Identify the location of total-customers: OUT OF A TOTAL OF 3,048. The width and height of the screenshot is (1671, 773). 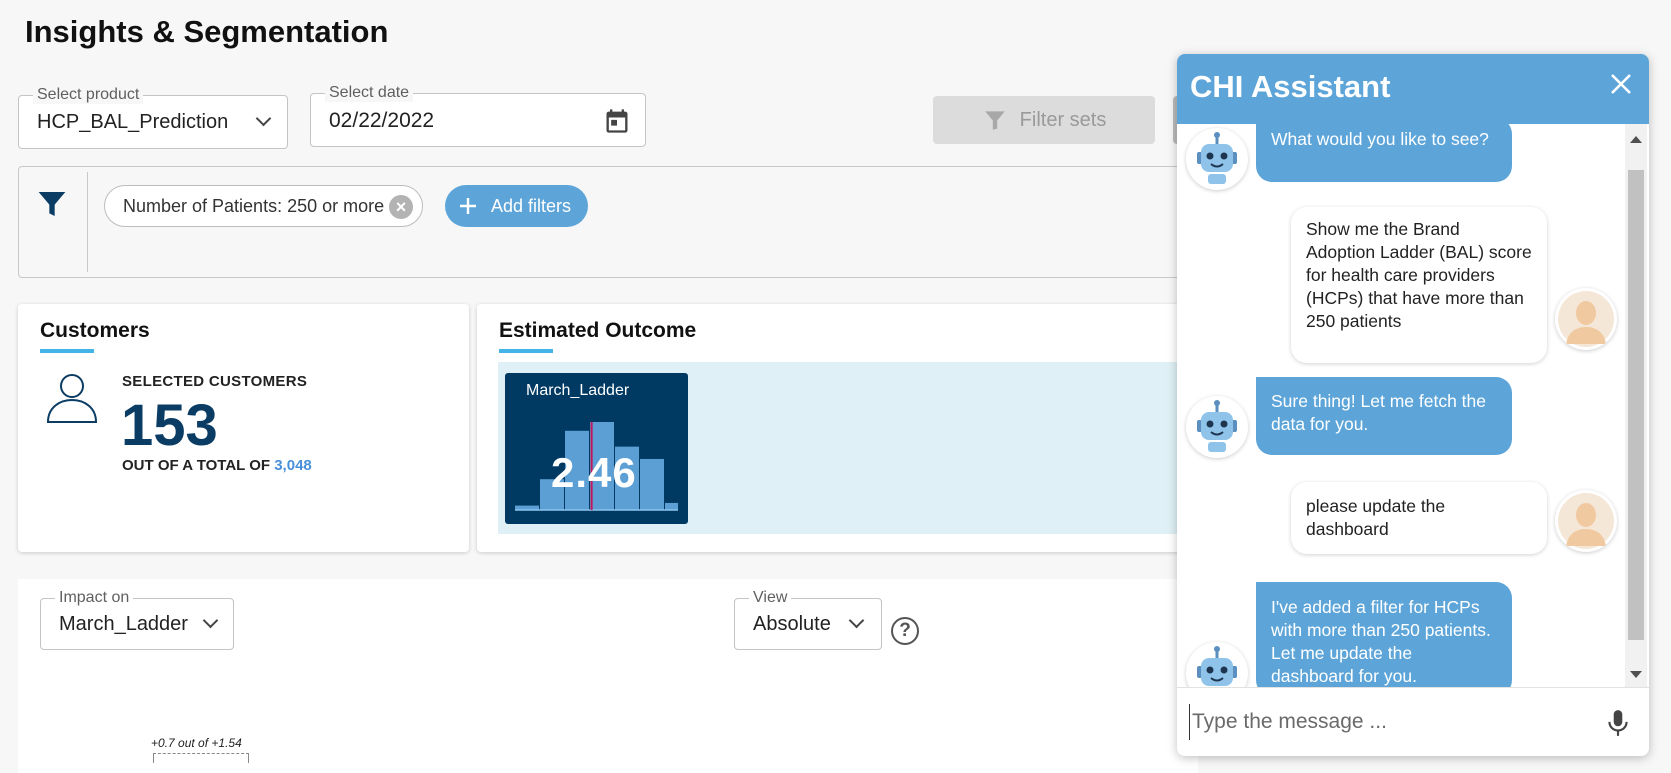
(217, 465).